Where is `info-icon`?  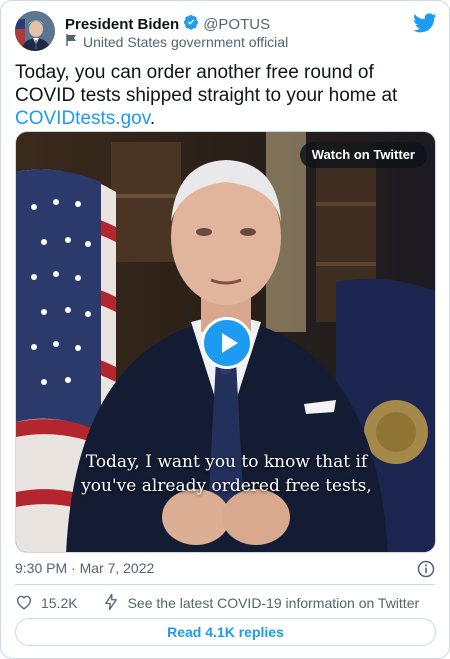
info-icon is located at coordinates (426, 569).